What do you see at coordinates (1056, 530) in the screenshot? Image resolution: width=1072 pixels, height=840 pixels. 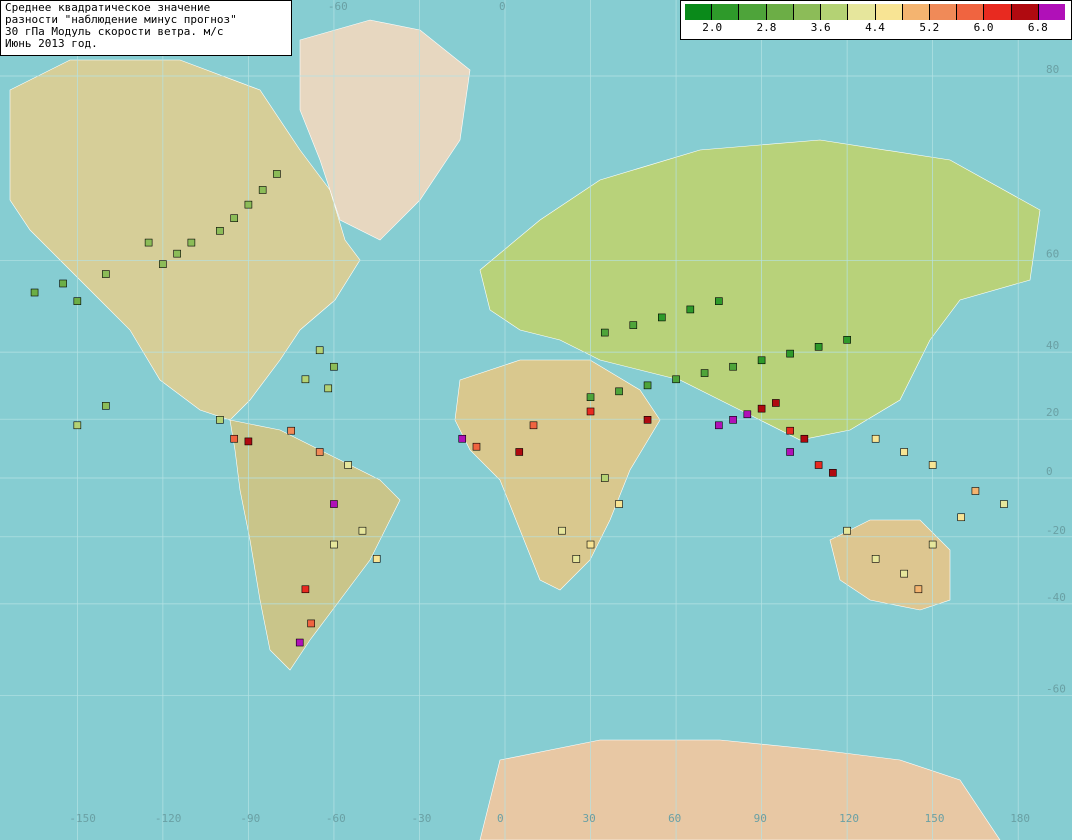 I see `latitude-label: -20` at bounding box center [1056, 530].